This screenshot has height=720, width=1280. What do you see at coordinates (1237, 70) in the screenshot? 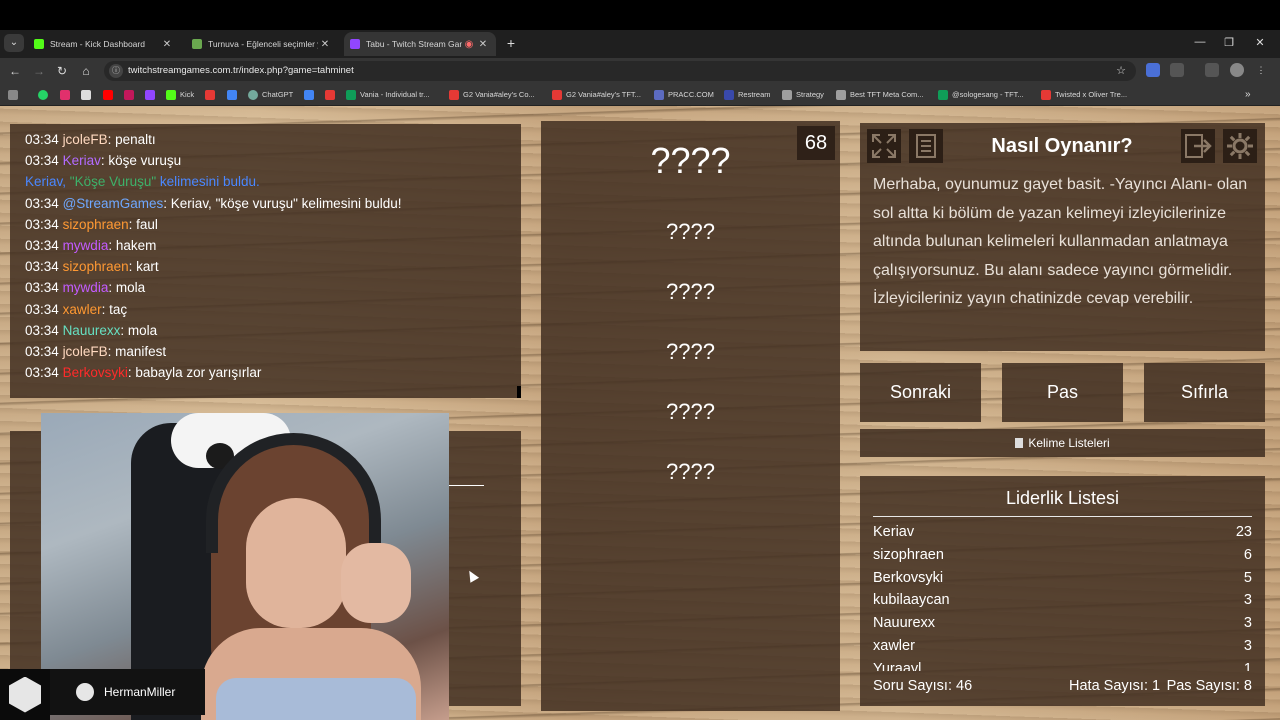
I see `profile-avatar` at bounding box center [1237, 70].